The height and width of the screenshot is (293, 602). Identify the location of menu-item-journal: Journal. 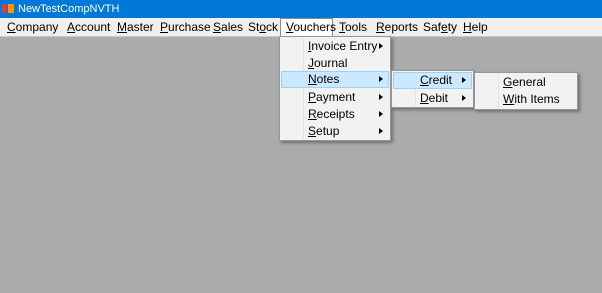
(335, 63).